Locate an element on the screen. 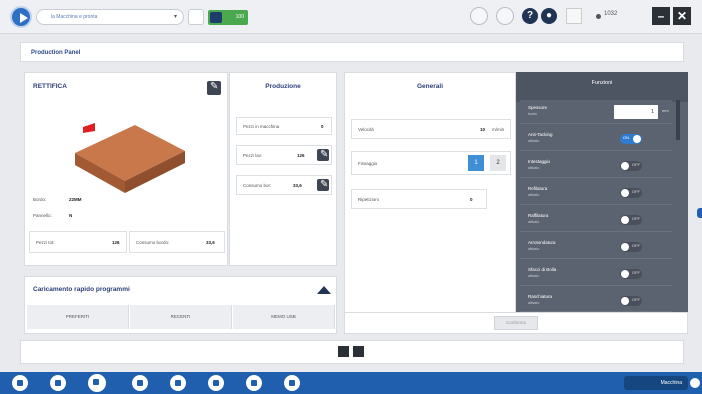 The width and height of the screenshot is (702, 394). wrench-icon is located at coordinates (254, 383).